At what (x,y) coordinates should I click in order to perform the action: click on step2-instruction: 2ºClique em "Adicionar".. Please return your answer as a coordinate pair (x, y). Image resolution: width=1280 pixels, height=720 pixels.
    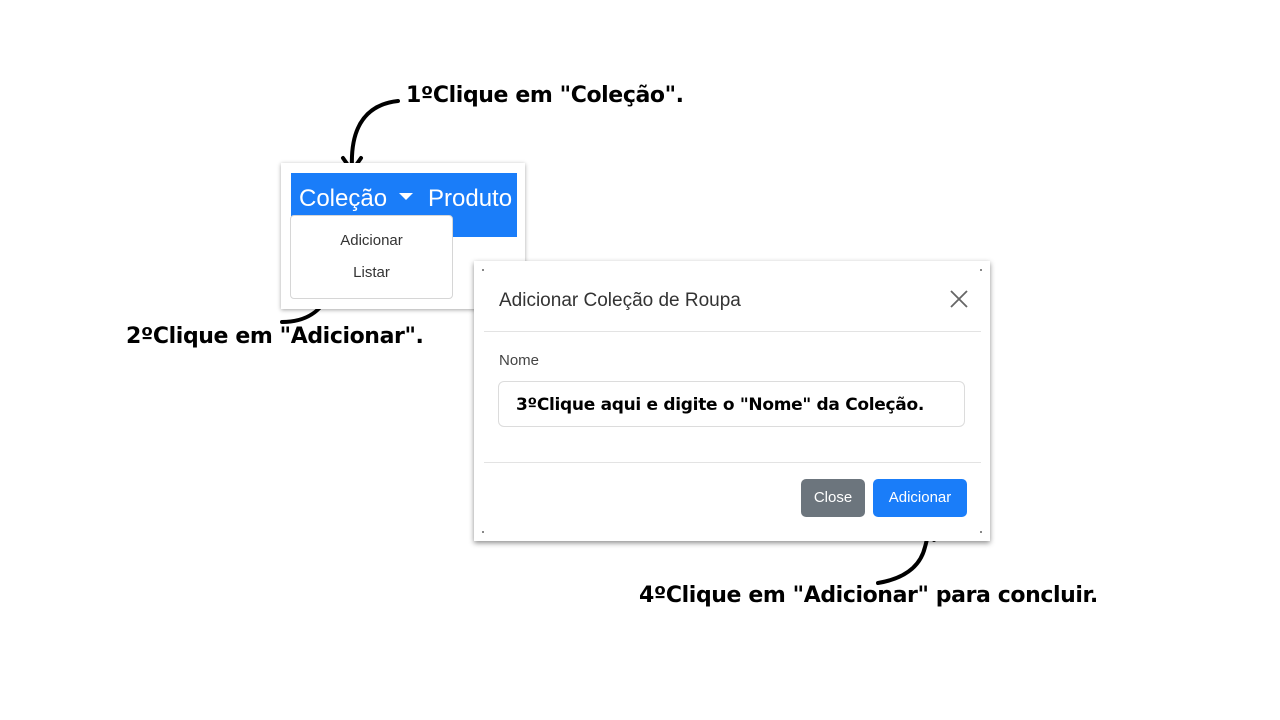
    Looking at the image, I should click on (275, 336).